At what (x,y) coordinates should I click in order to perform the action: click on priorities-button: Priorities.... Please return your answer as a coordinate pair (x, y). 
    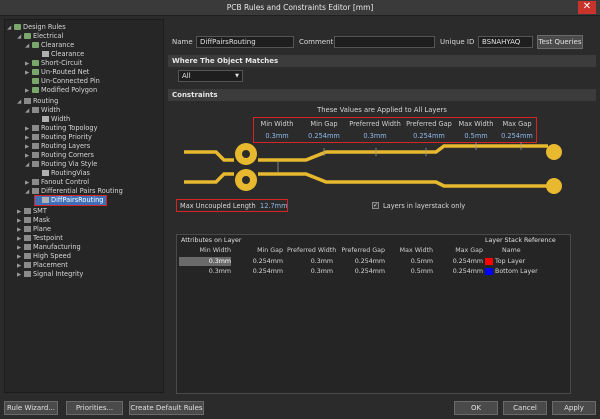
    Looking at the image, I should click on (94, 408).